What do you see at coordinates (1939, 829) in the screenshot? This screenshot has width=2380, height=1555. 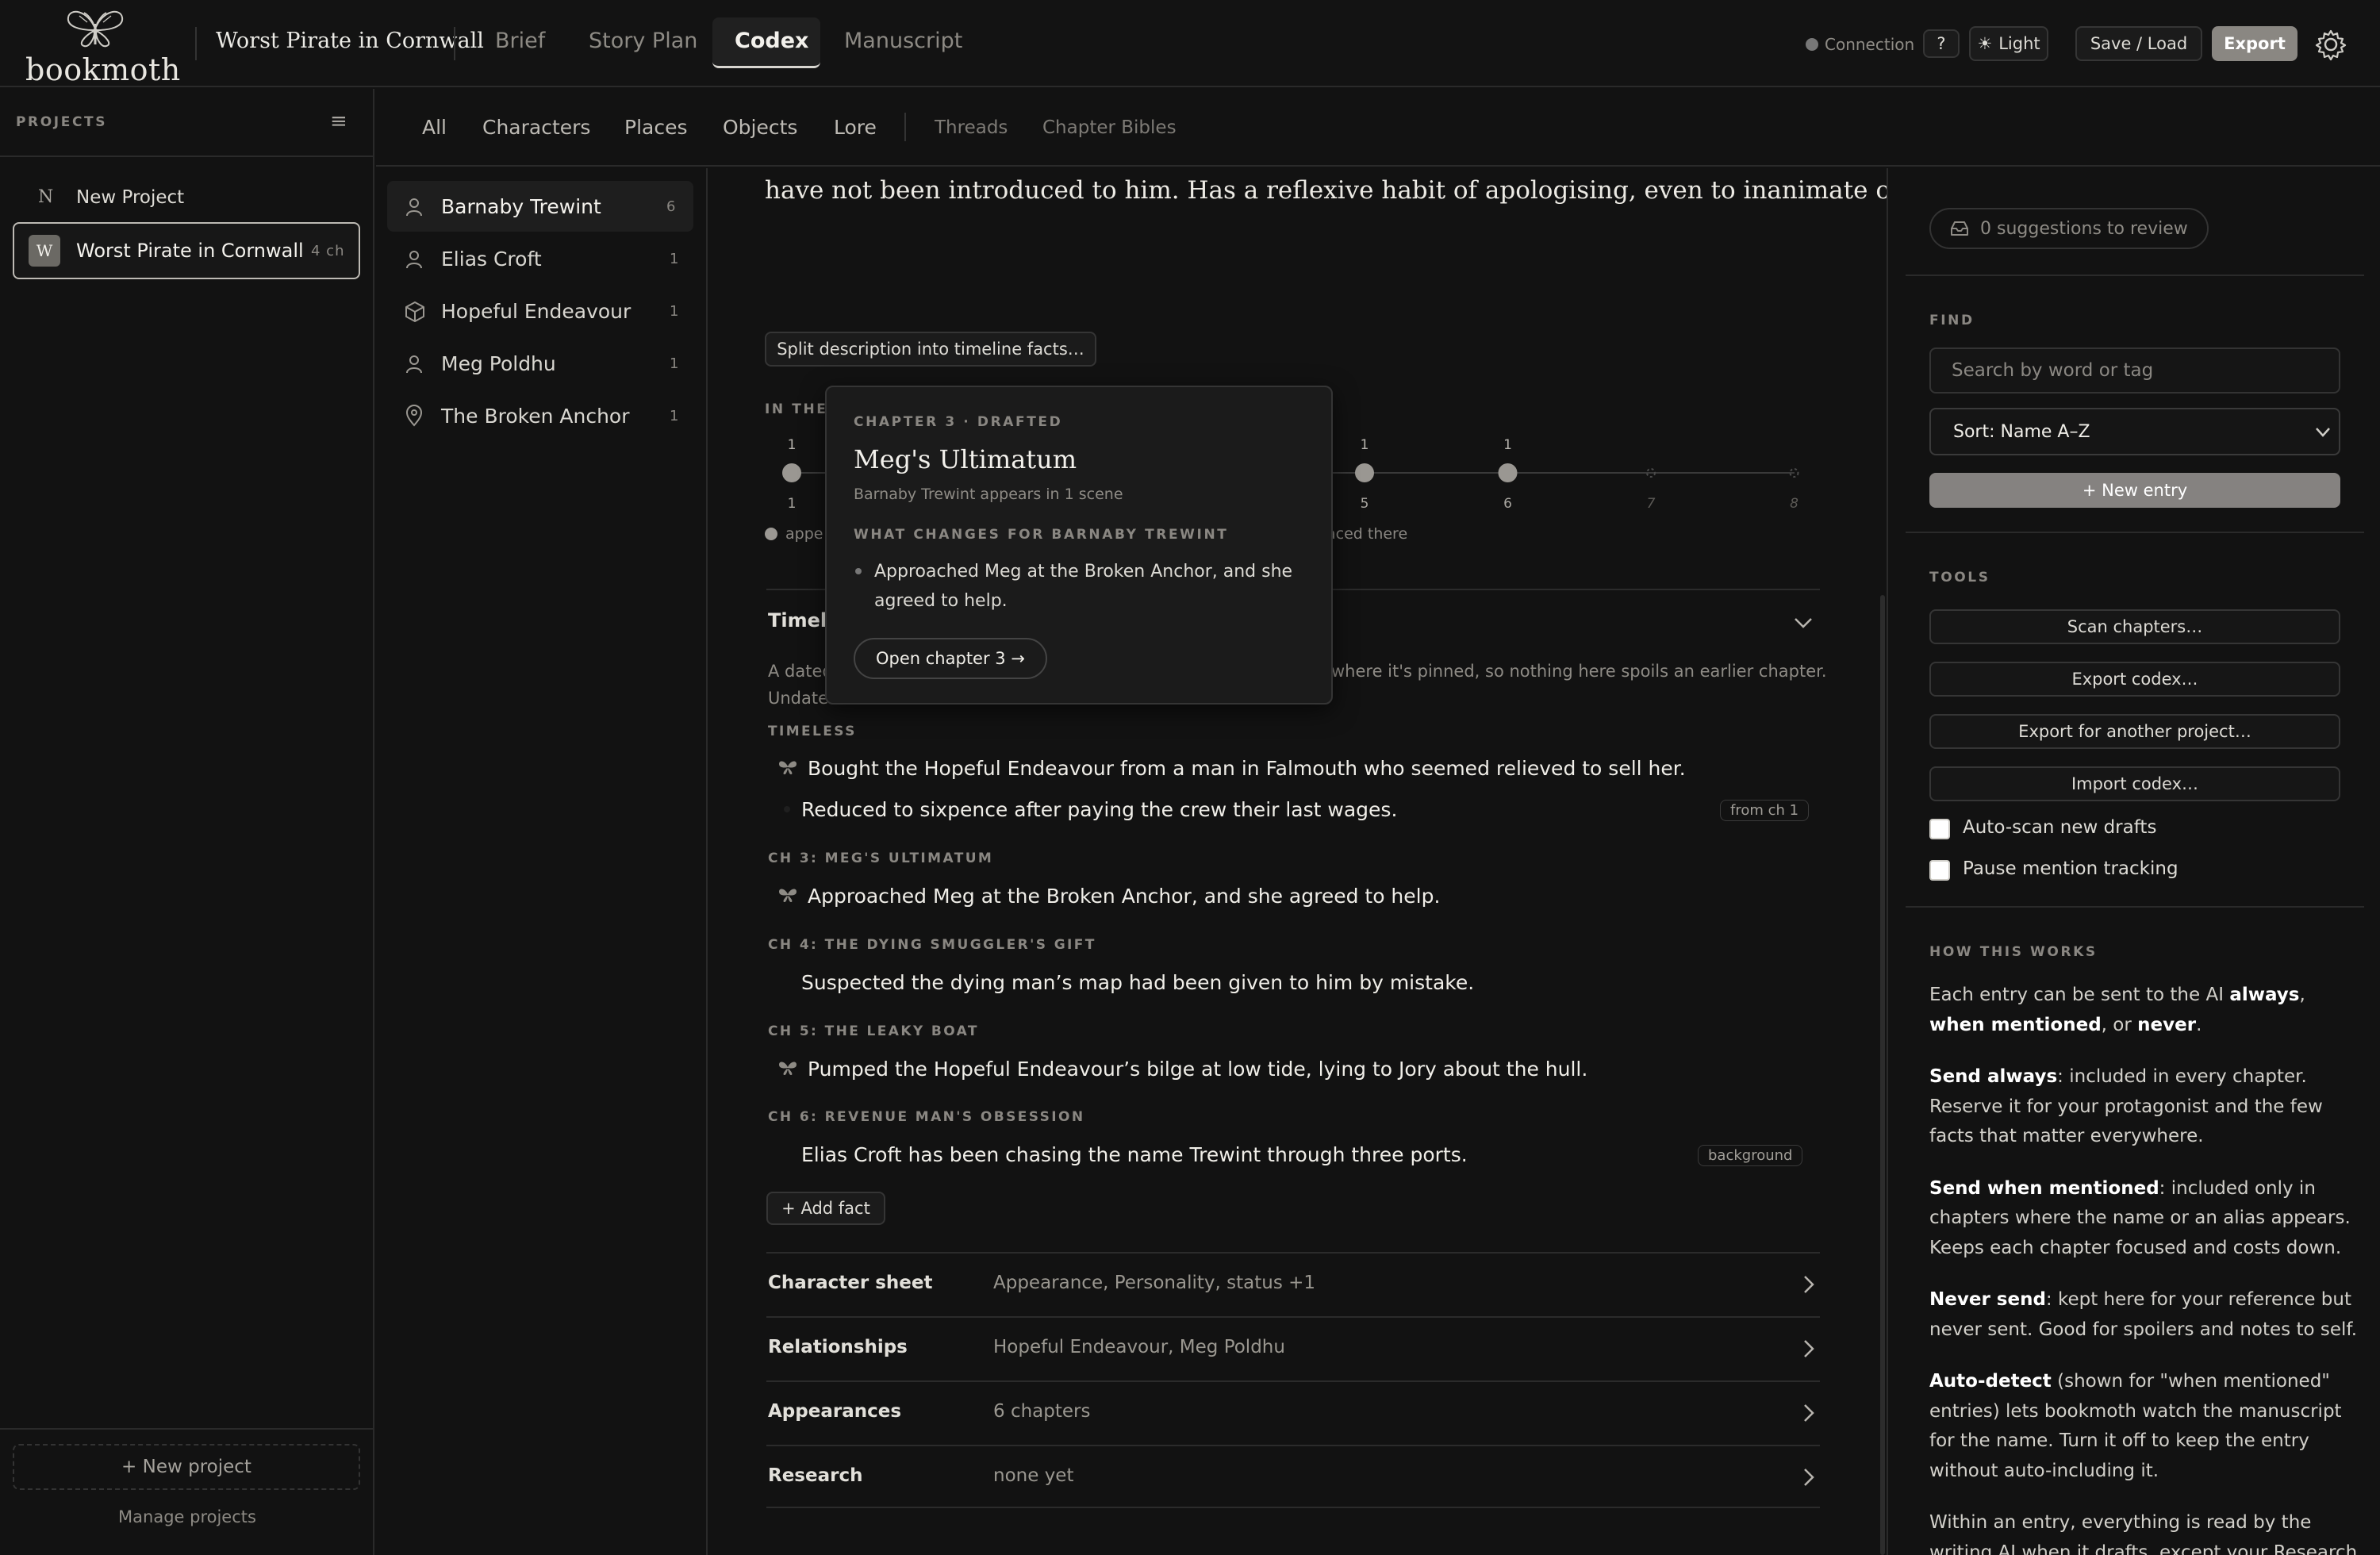 I see `auto-scan-checkbox` at bounding box center [1939, 829].